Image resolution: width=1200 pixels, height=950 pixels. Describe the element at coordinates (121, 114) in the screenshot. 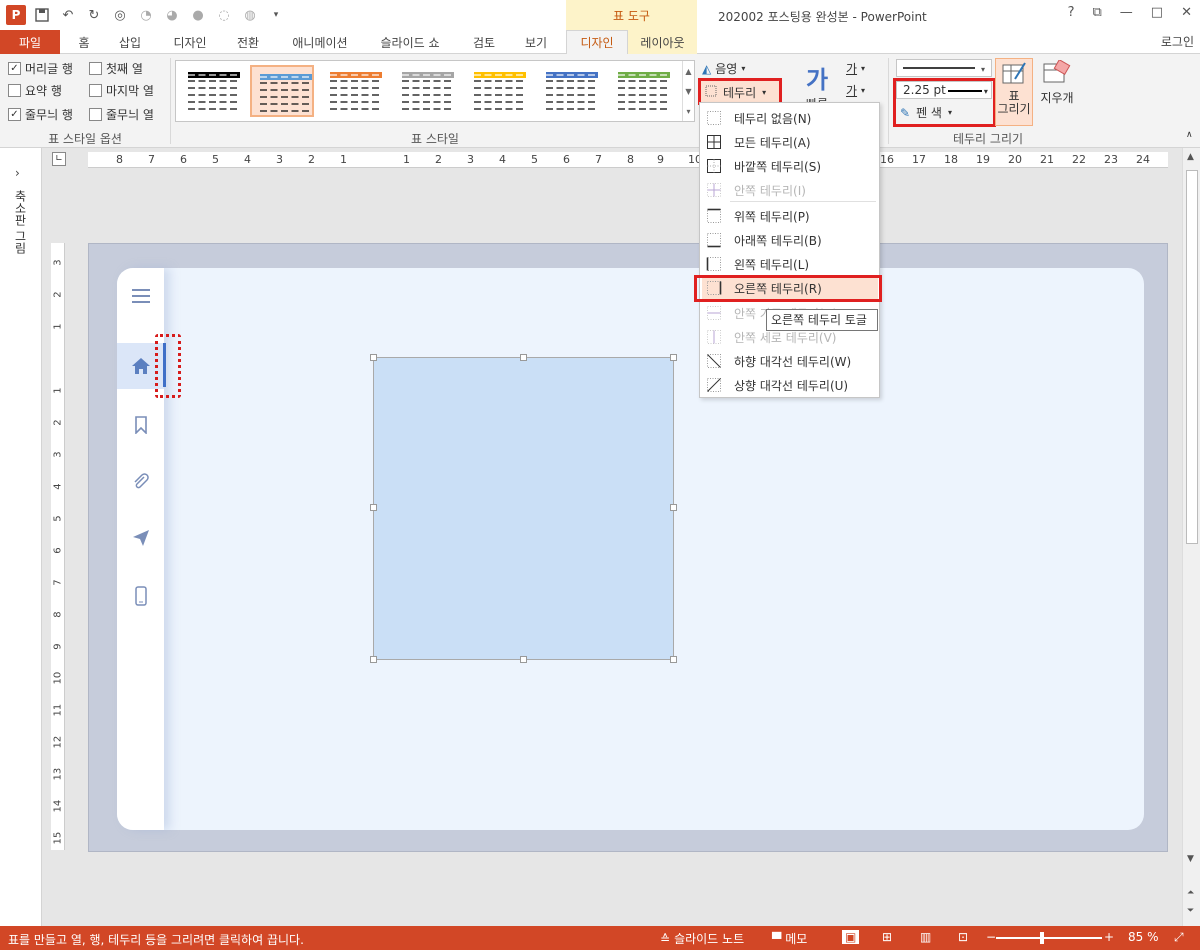

I see `checkbox-banded-columns: 줄무늬 열` at that location.